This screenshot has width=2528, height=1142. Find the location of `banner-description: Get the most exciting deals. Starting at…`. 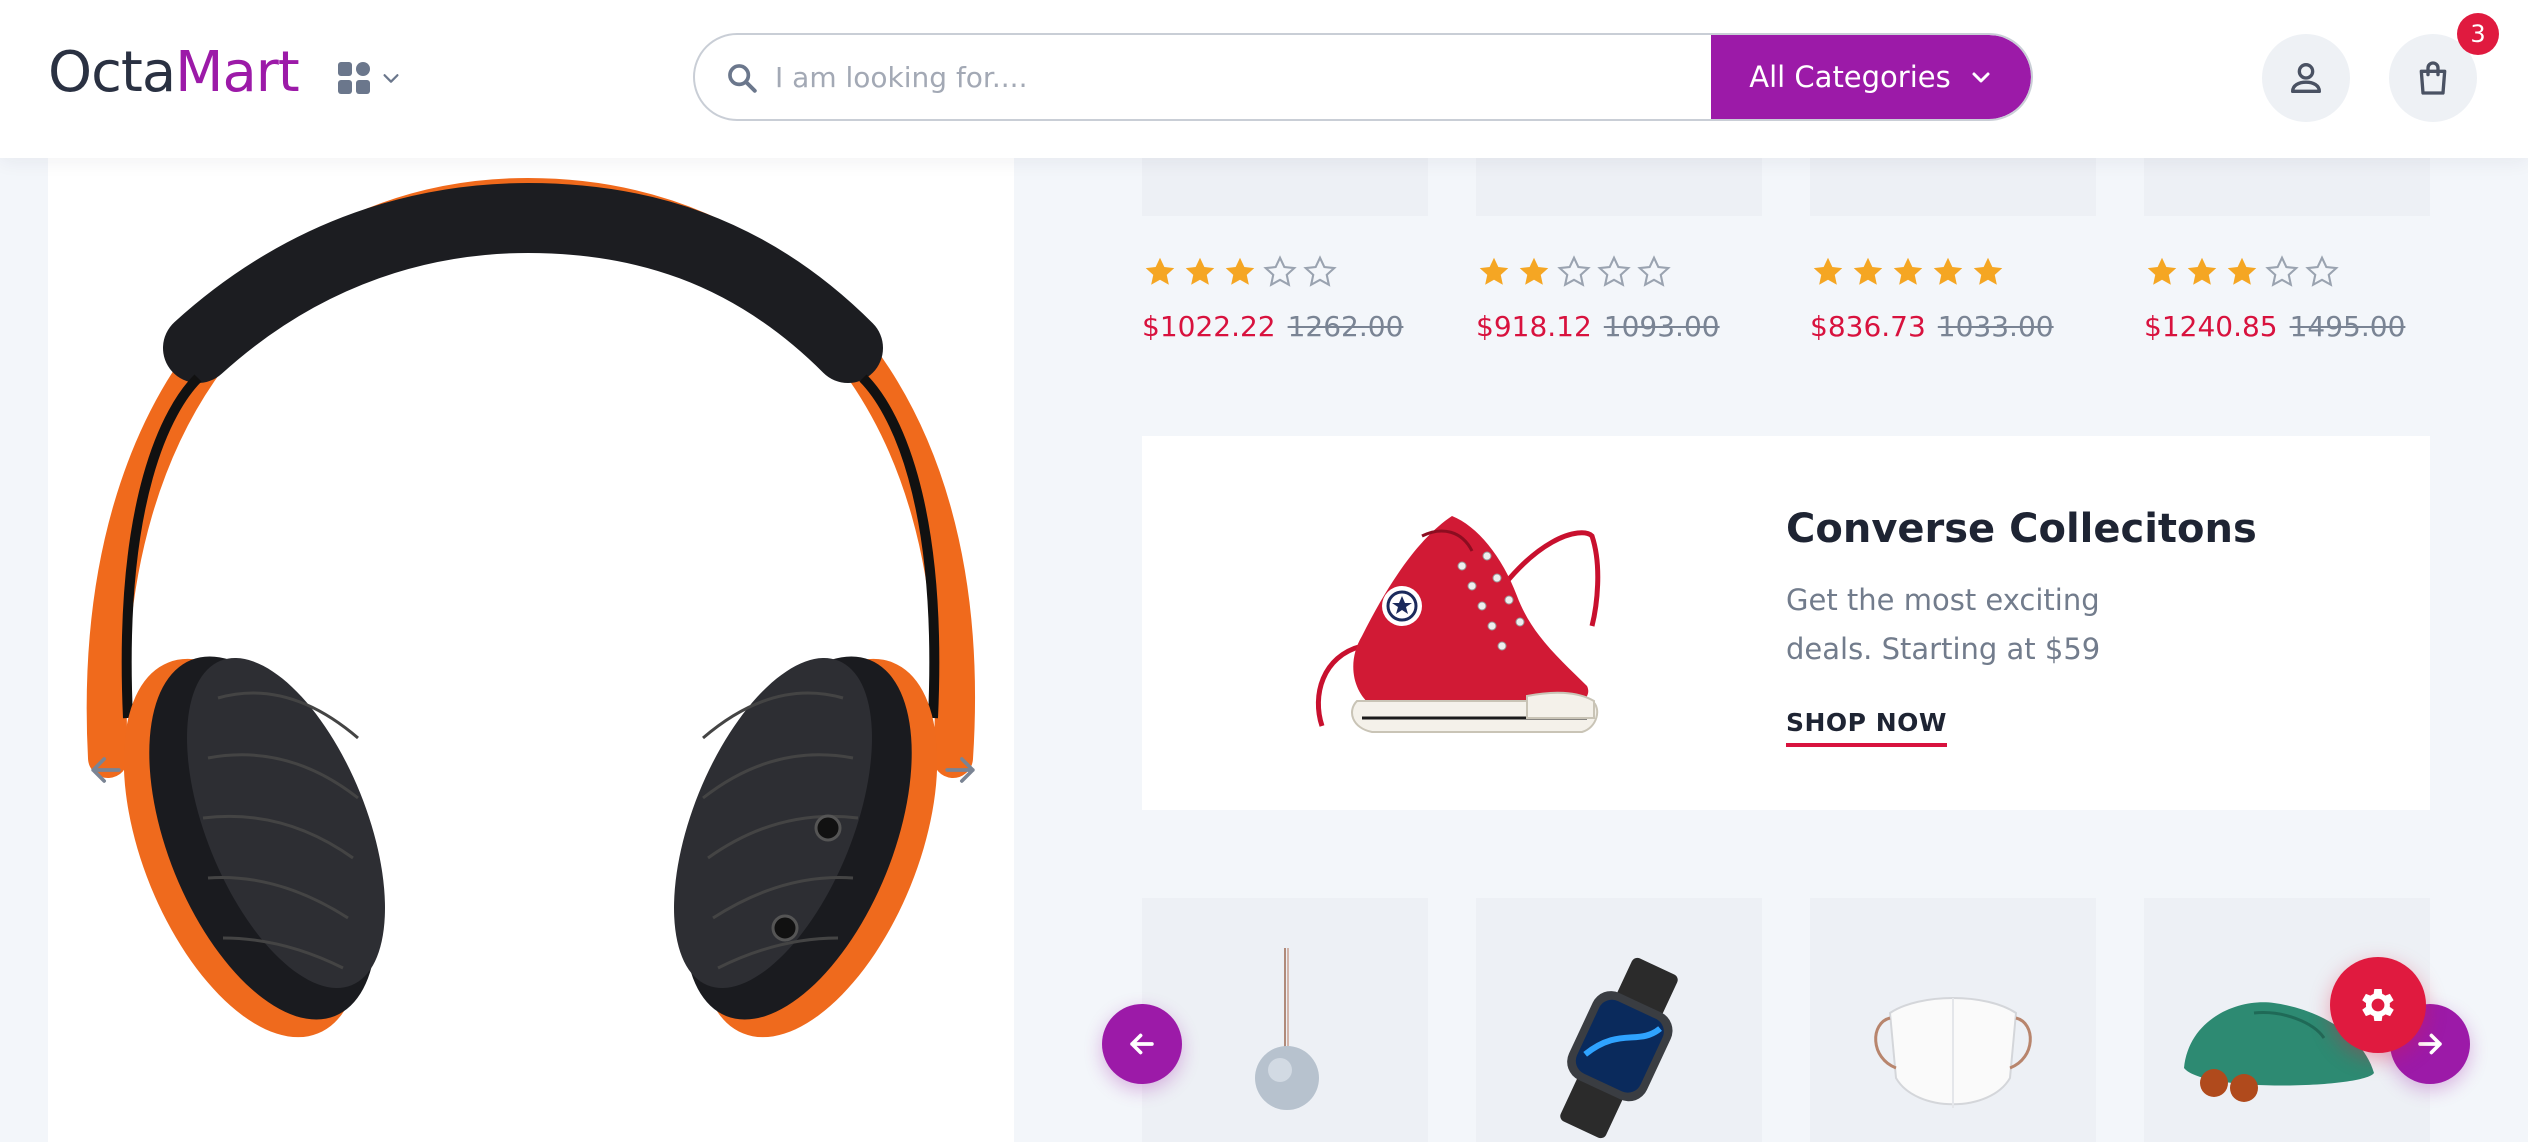

banner-description: Get the most exciting deals. Starting at… is located at coordinates (1943, 624).